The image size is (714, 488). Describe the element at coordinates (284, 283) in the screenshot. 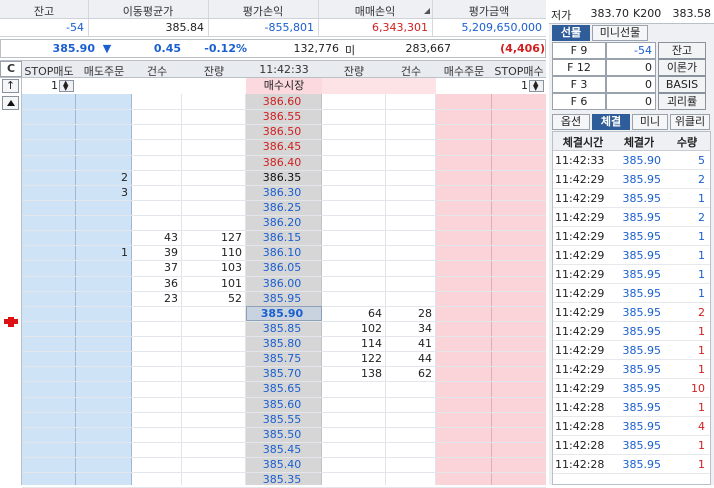

I see `ladder-price: 386.00` at that location.